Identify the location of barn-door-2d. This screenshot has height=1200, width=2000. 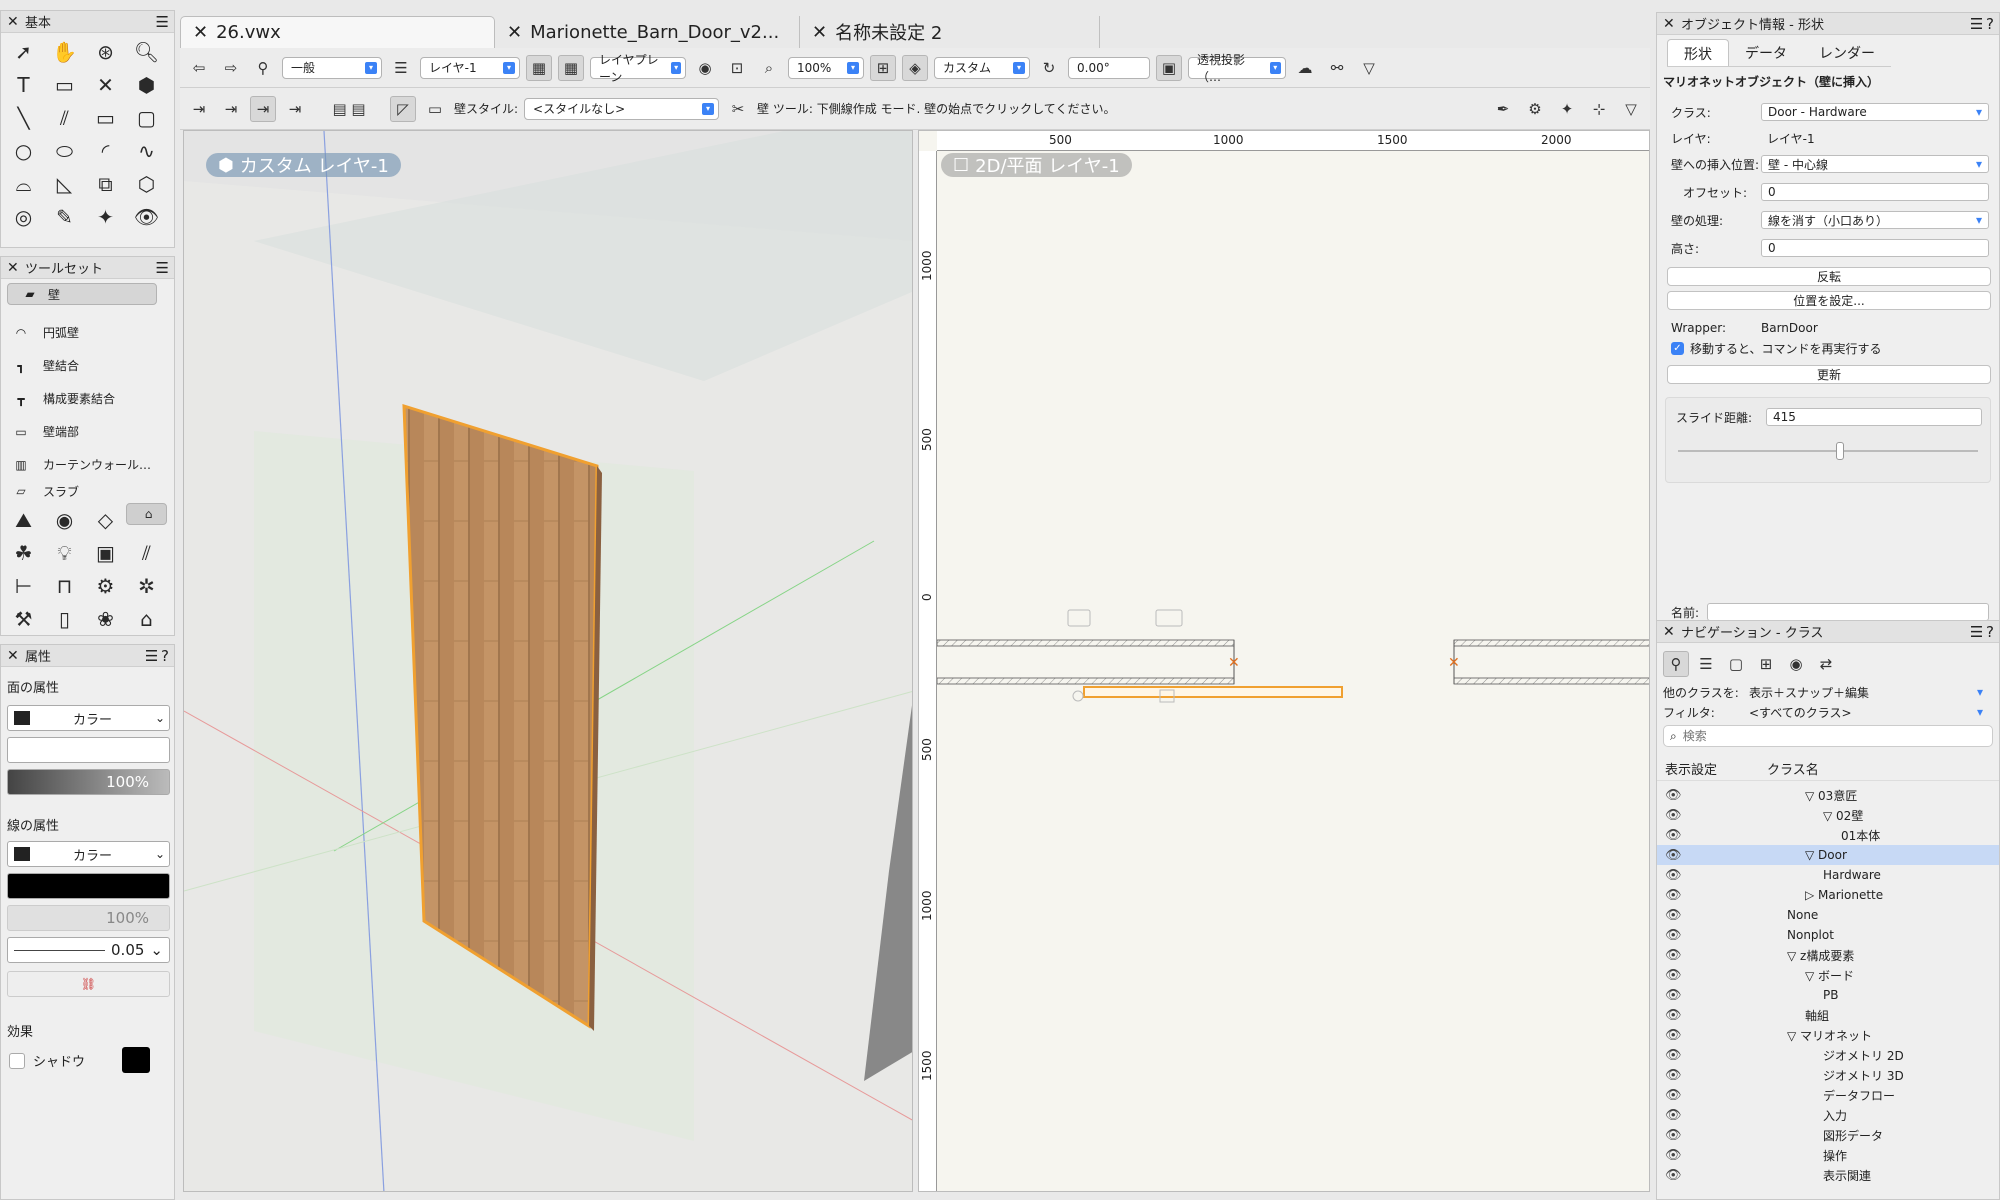
(1213, 692).